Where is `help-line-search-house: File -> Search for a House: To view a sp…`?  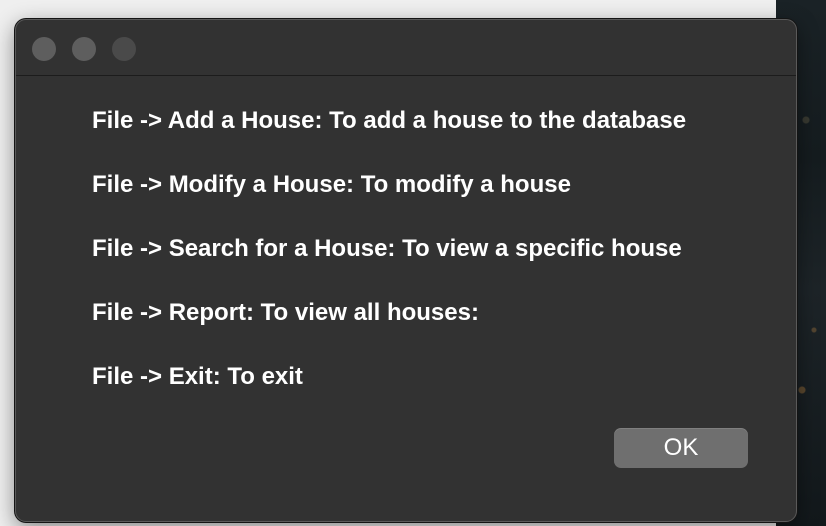
help-line-search-house: File -> Search for a House: To view a sp… is located at coordinates (387, 248).